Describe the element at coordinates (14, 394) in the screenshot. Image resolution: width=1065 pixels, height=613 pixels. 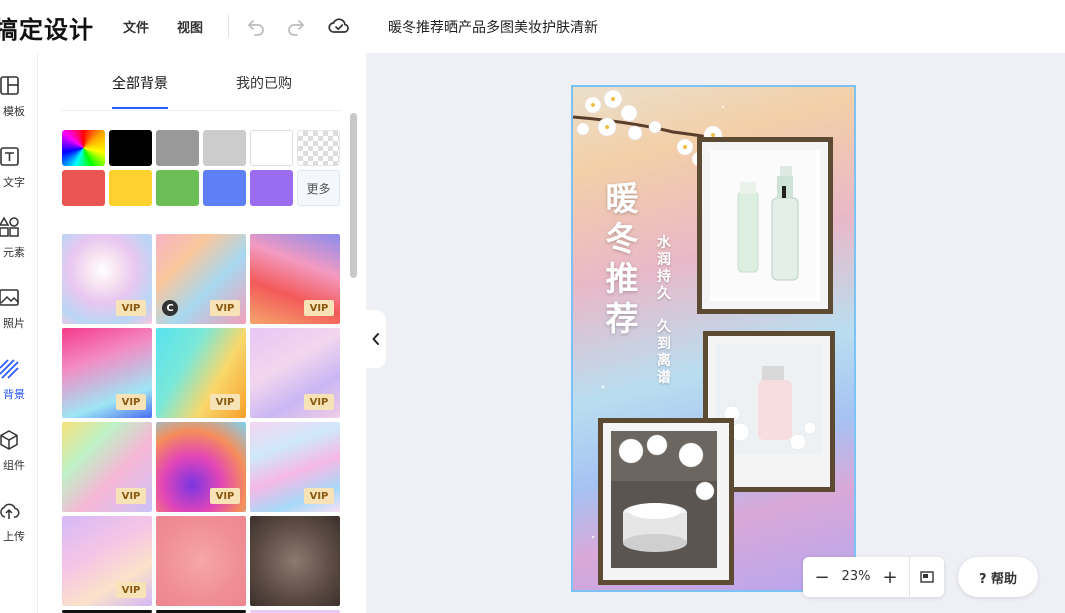
I see `nav-label: 背景` at that location.